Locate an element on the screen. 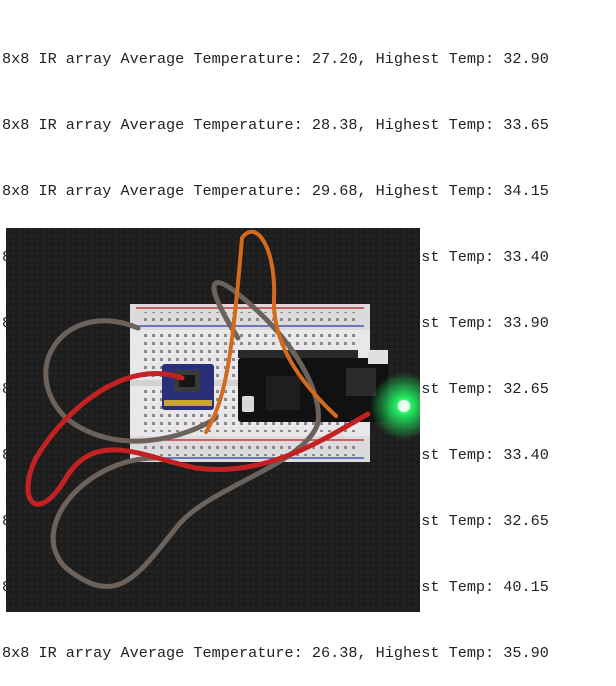 The image size is (616, 686). led is located at coordinates (404, 406).